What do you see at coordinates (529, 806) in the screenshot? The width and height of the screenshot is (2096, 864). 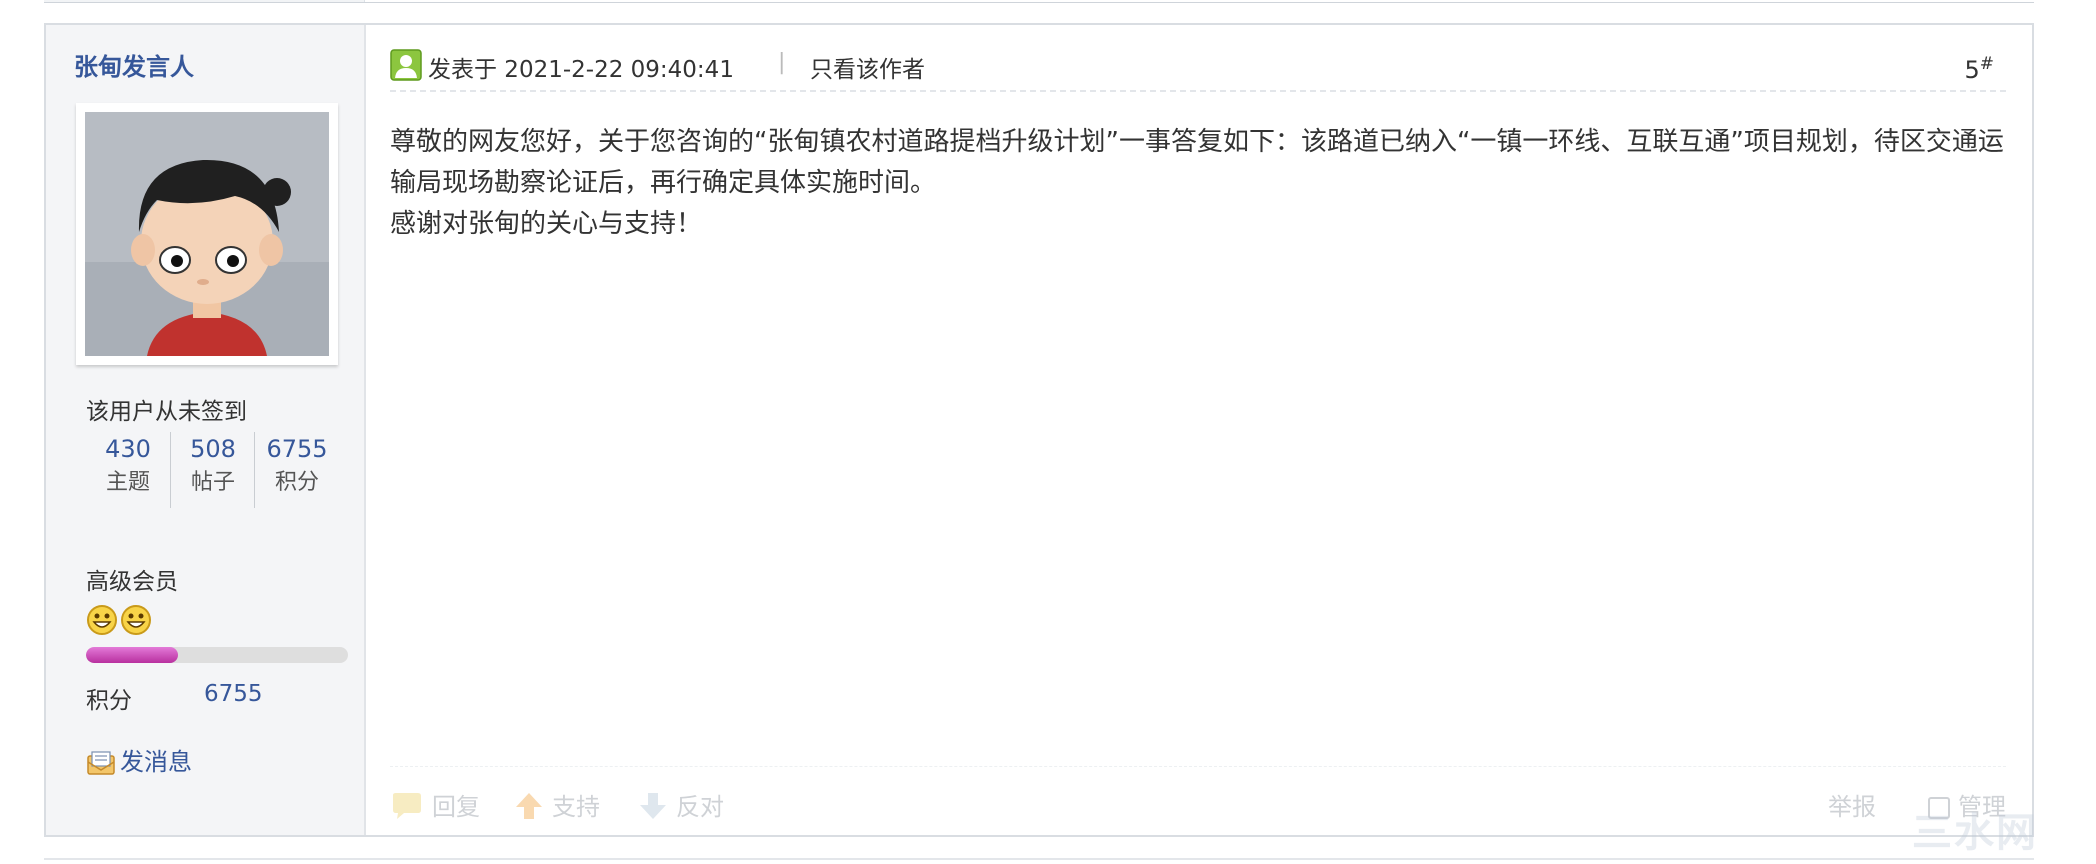 I see `arrow-up-icon` at bounding box center [529, 806].